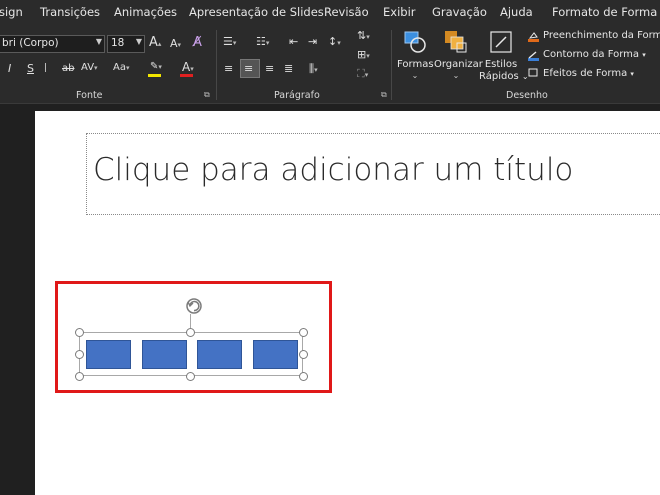 This screenshot has width=660, height=495. Describe the element at coordinates (458, 54) in the screenshot. I see `arrange-button: Organizar ⌄` at that location.